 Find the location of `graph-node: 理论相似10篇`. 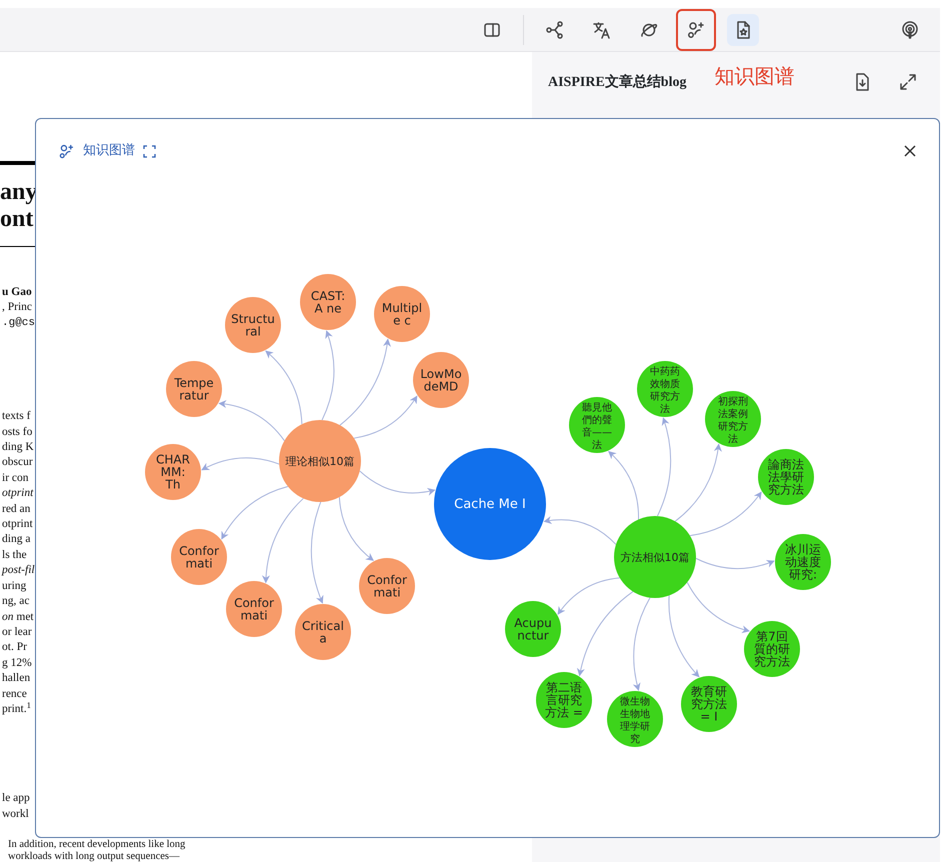

graph-node: 理论相似10篇 is located at coordinates (320, 461).